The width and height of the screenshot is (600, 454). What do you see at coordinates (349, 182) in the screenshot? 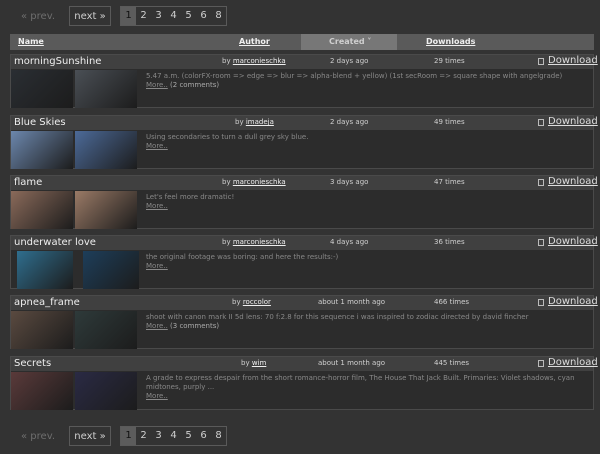
I see `row-date: 3 days ago` at bounding box center [349, 182].